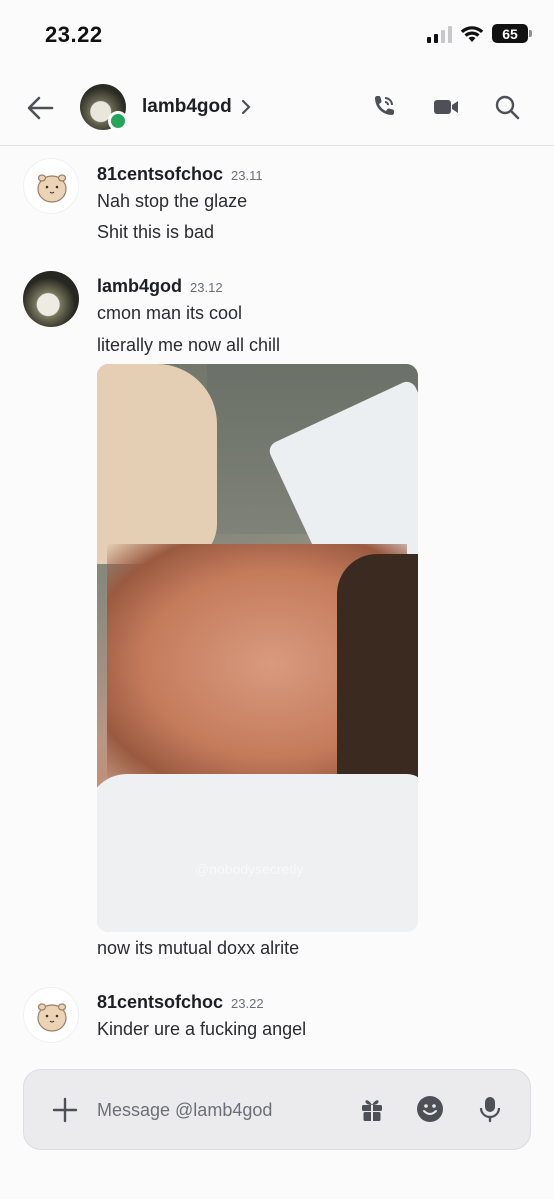 The width and height of the screenshot is (554, 1199). I want to click on chevron-right-icon, so click(246, 107).